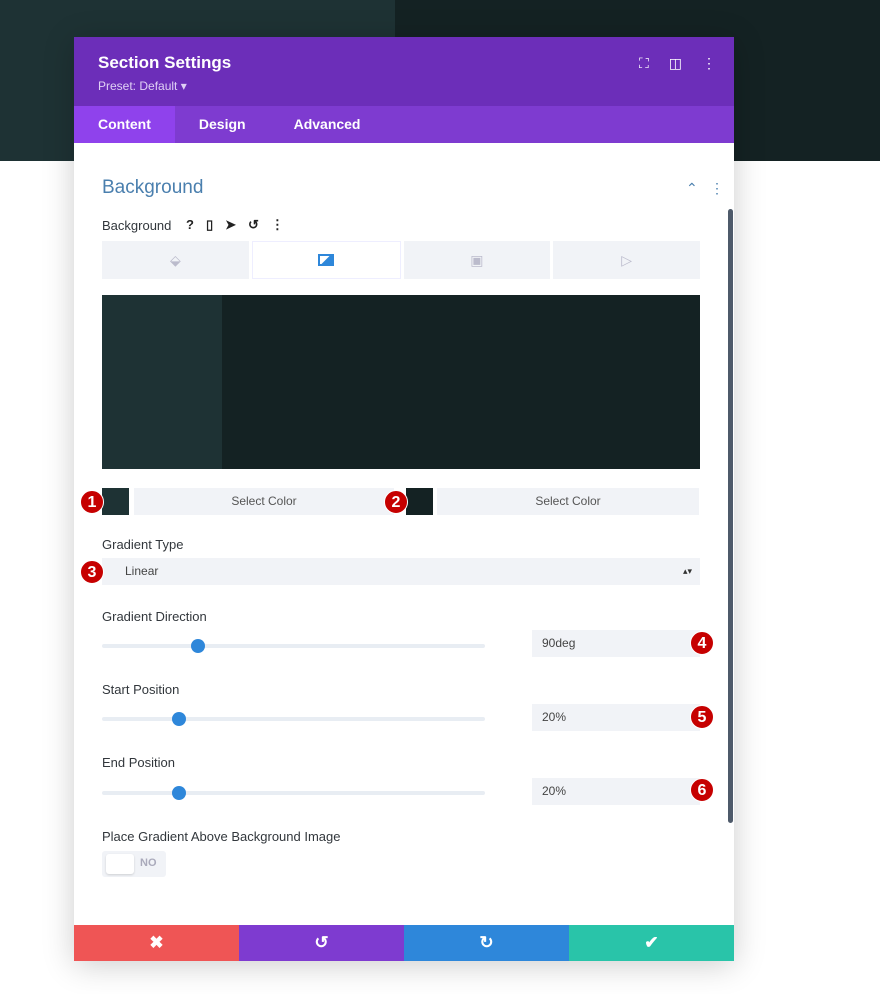  I want to click on help-icon: ?, so click(190, 225).